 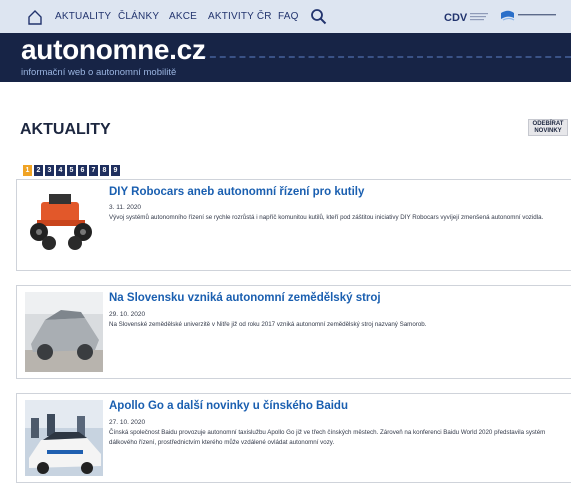 I want to click on page-title: AKTUALITY, so click(x=65, y=129).